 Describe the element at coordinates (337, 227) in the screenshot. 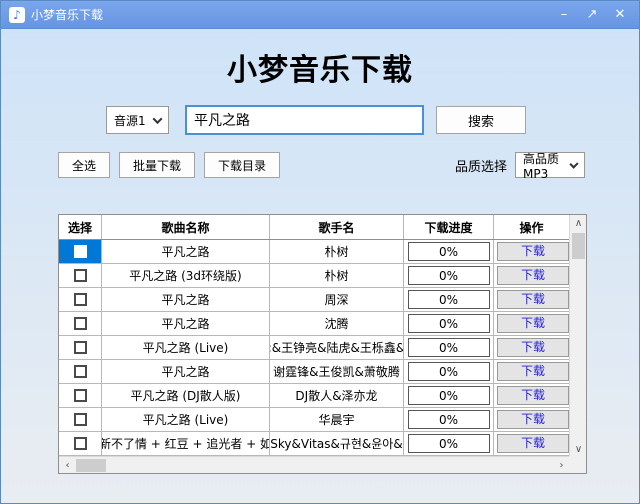

I see `column-header-artist: 歌手名` at that location.